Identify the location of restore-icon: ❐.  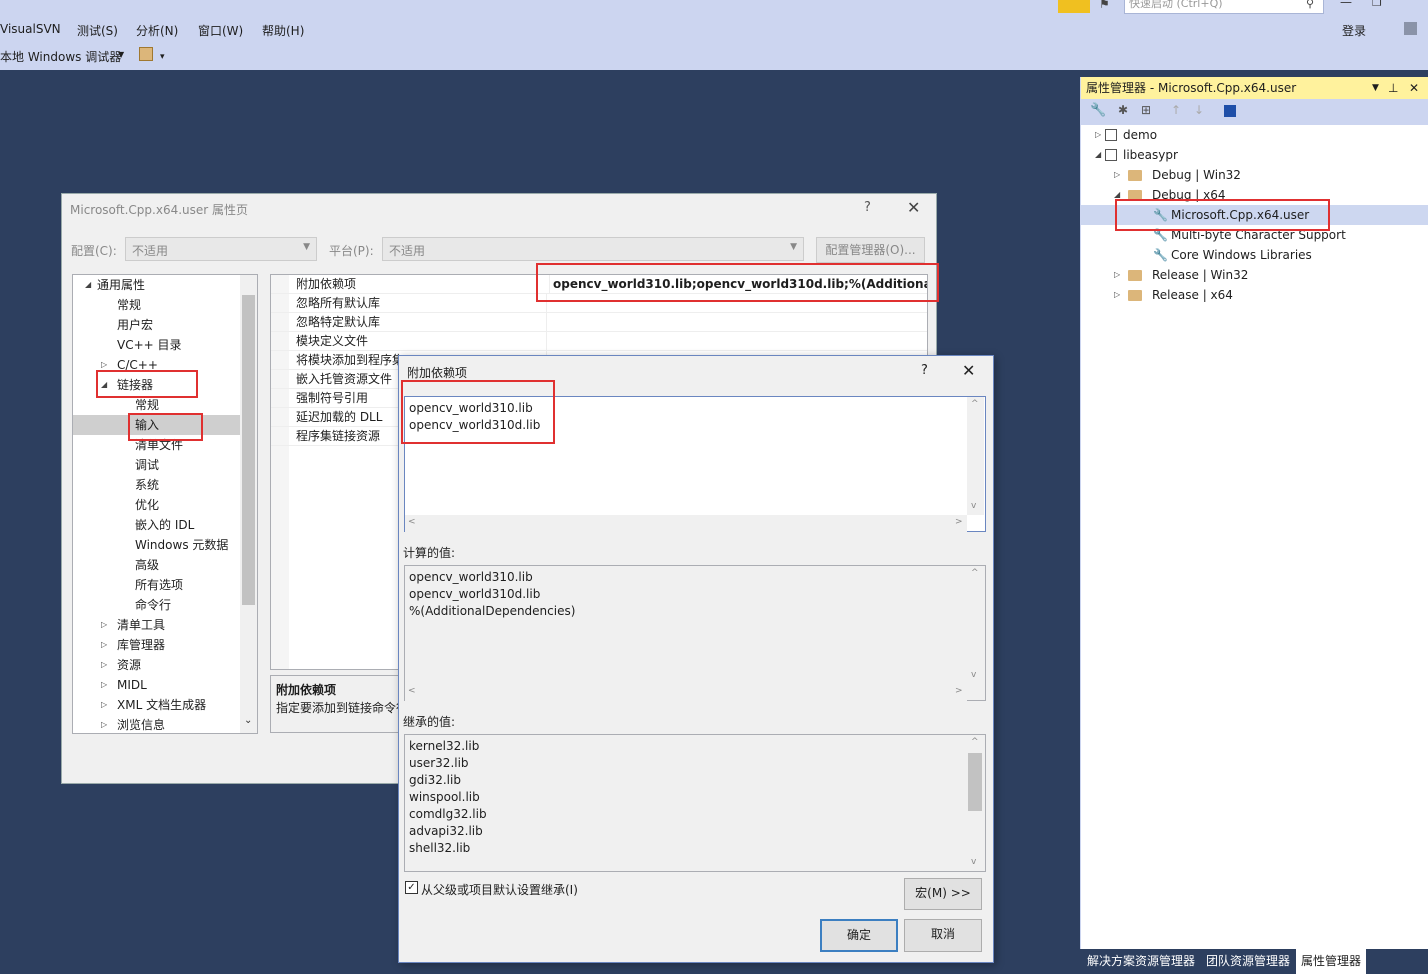
(1377, 4).